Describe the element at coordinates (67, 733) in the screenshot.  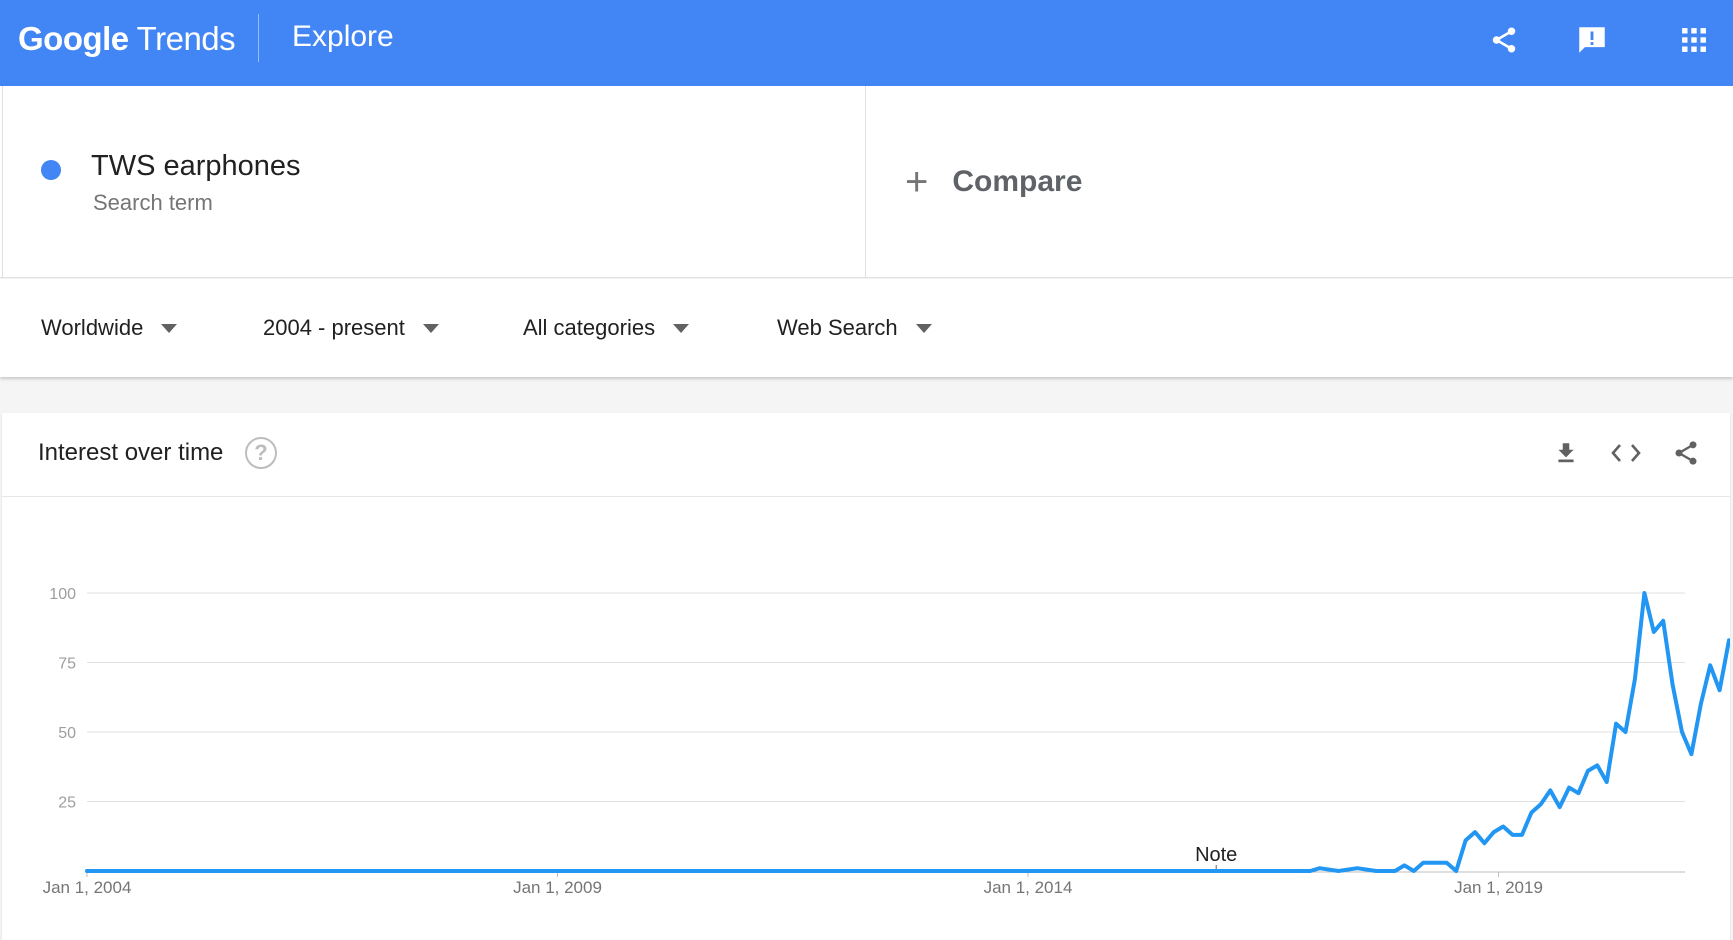
I see `y-tick-label: 50` at that location.